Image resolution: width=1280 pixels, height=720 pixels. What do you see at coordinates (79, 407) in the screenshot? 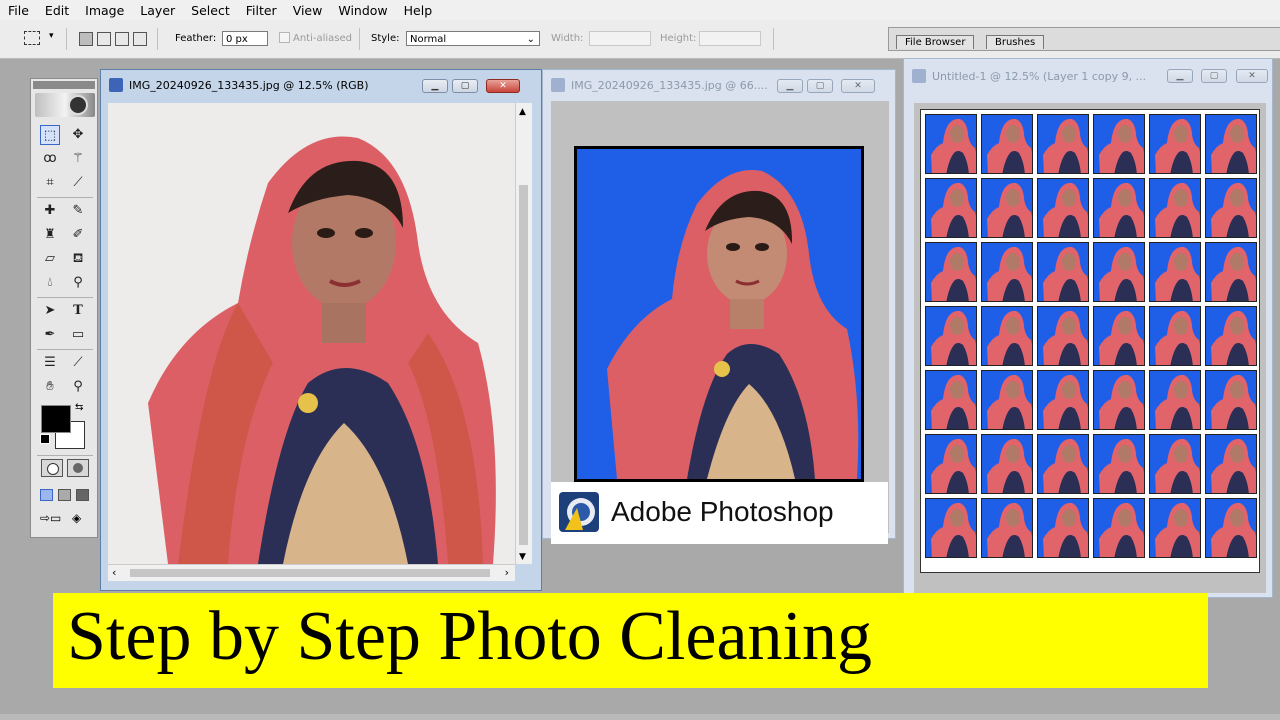
I see `swap-colors-icon: ⇆` at bounding box center [79, 407].